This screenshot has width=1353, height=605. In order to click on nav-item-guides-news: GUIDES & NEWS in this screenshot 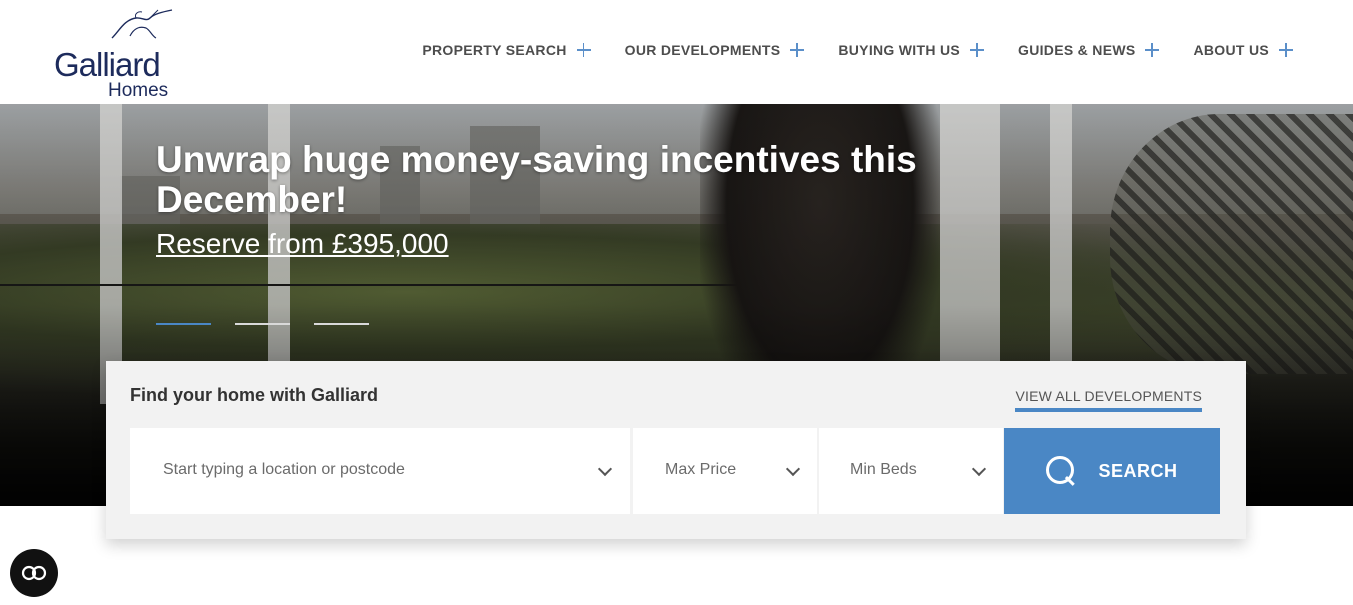, I will do `click(1089, 50)`.